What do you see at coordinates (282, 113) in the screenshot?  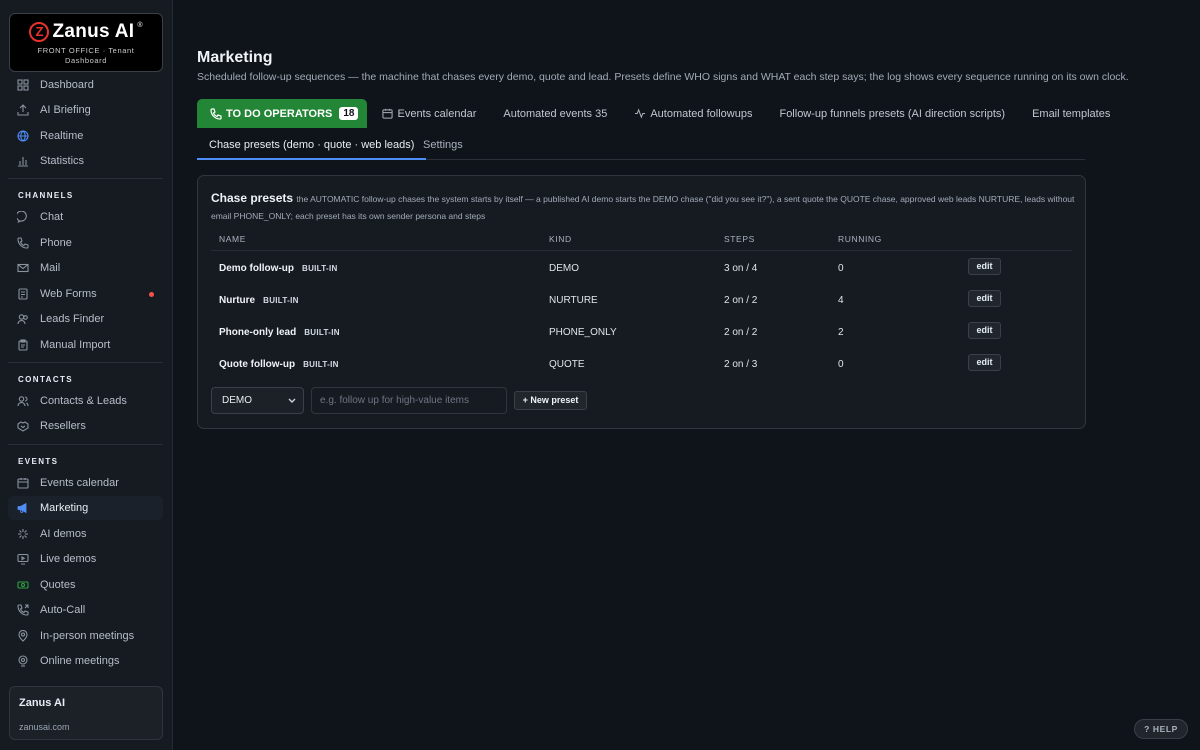 I see `tab-todo-operators: TO DO OPERATORS 18` at bounding box center [282, 113].